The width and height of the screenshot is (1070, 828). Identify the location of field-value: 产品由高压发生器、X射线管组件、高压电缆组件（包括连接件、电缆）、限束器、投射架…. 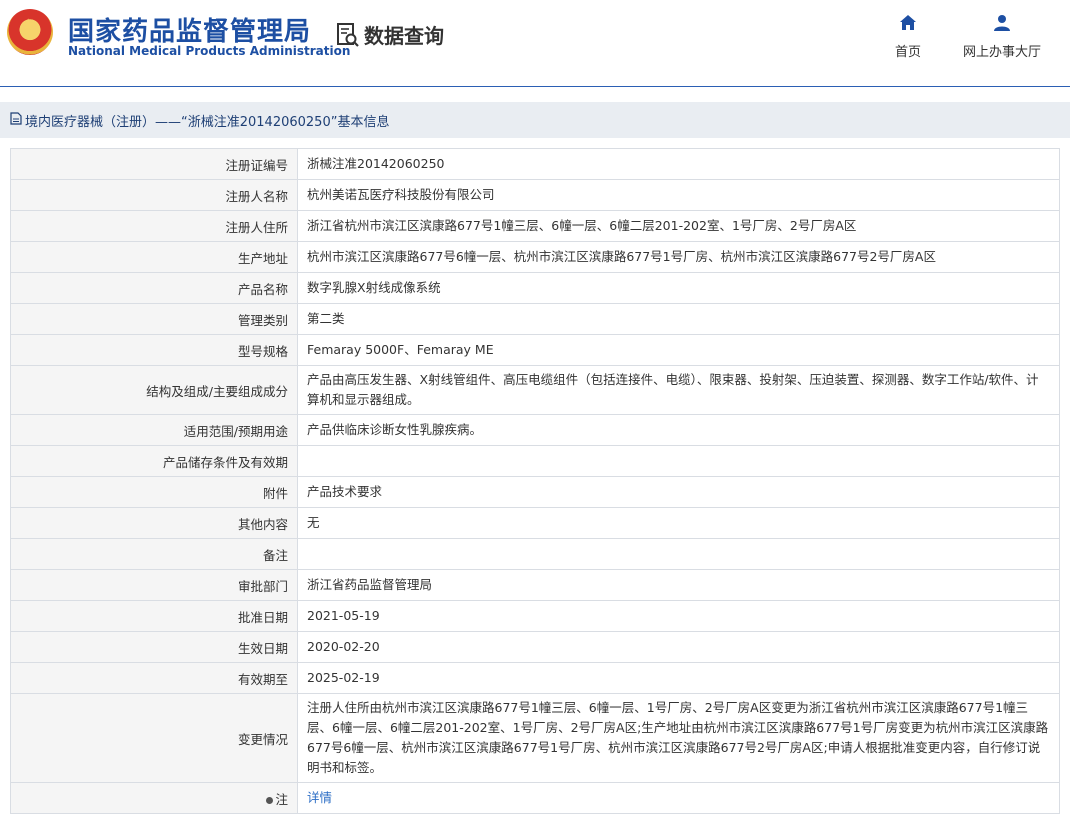
(678, 390).